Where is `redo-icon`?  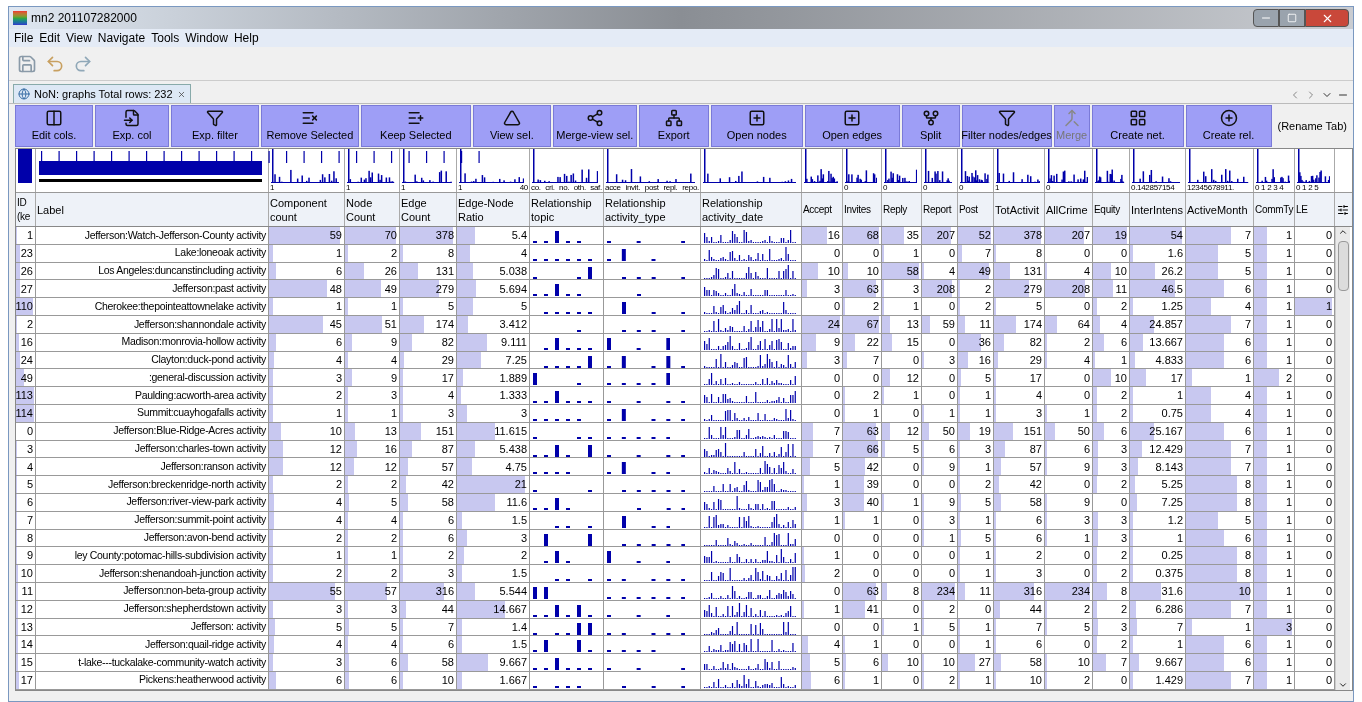
redo-icon is located at coordinates (83, 63).